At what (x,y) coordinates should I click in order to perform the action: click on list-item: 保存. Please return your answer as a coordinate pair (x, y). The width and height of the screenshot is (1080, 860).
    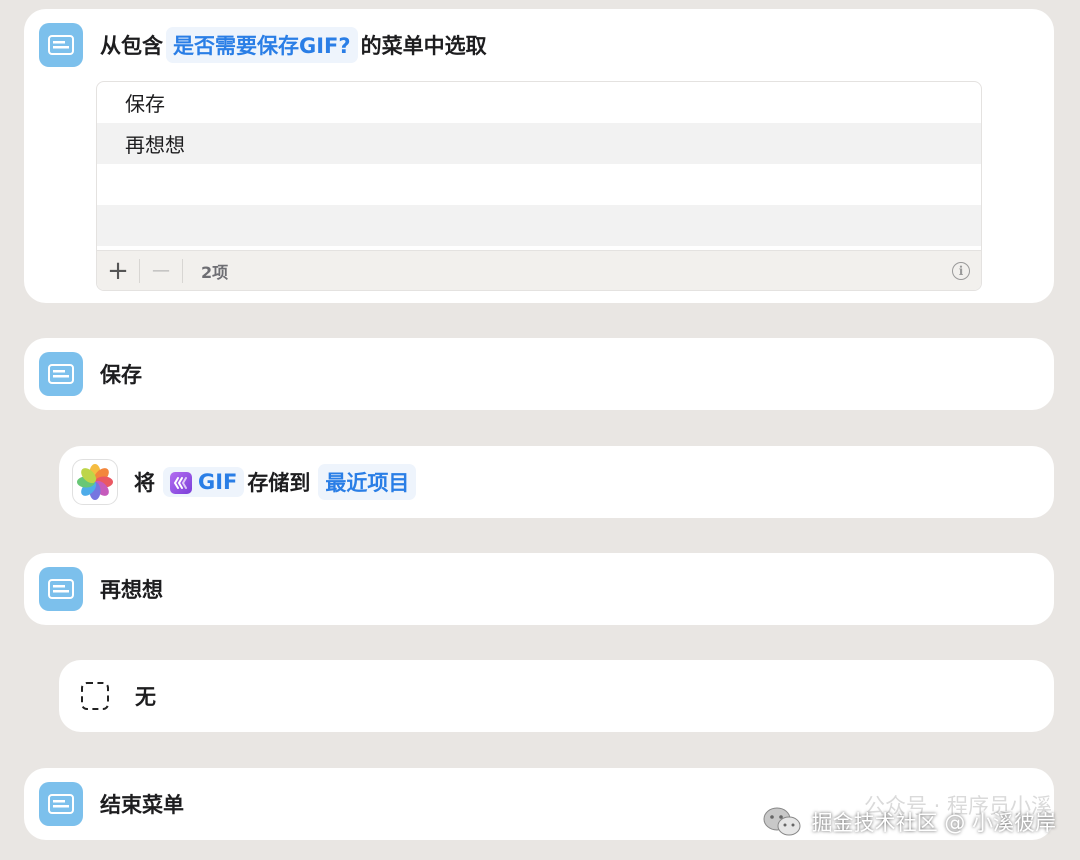
    Looking at the image, I should click on (539, 102).